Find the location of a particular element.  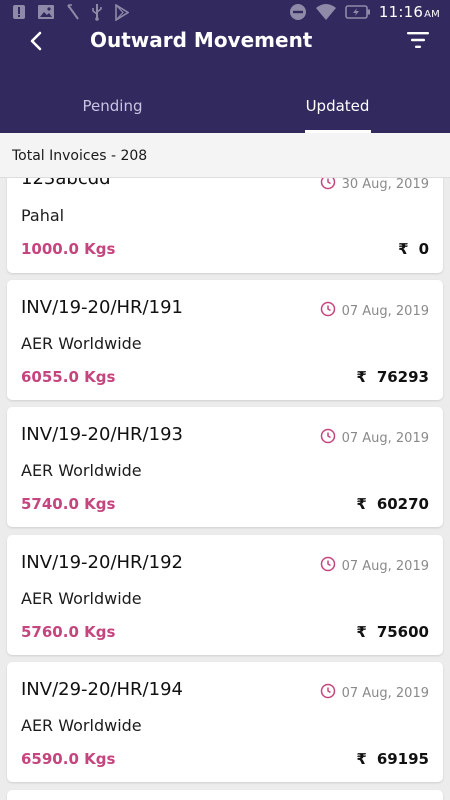

invoice-number: INV/19-20/HR/191 is located at coordinates (102, 307).